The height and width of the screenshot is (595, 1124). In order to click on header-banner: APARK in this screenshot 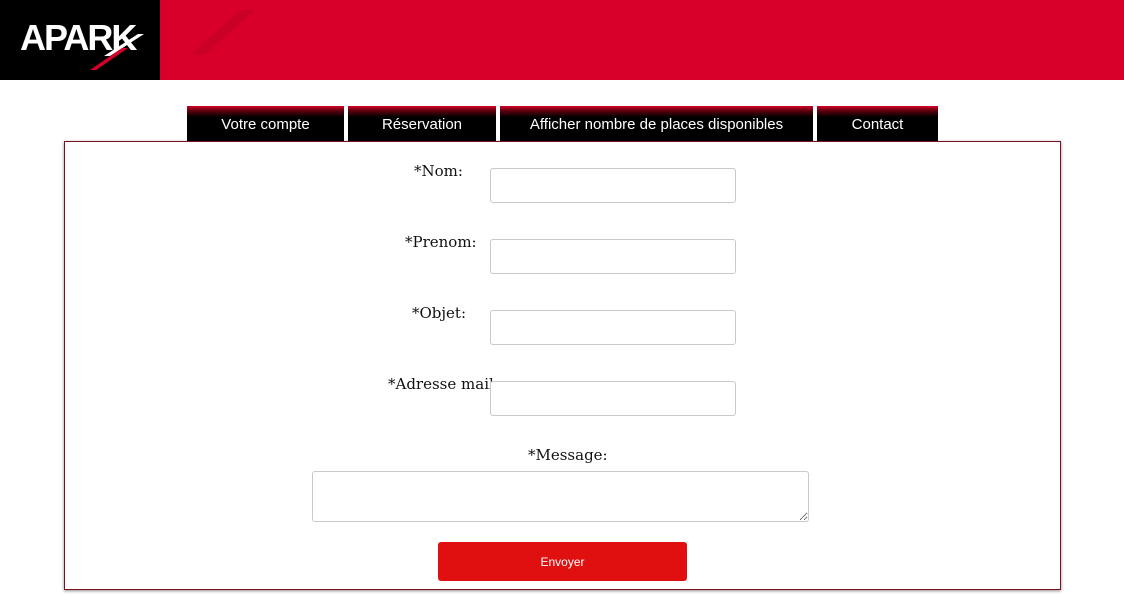, I will do `click(562, 40)`.